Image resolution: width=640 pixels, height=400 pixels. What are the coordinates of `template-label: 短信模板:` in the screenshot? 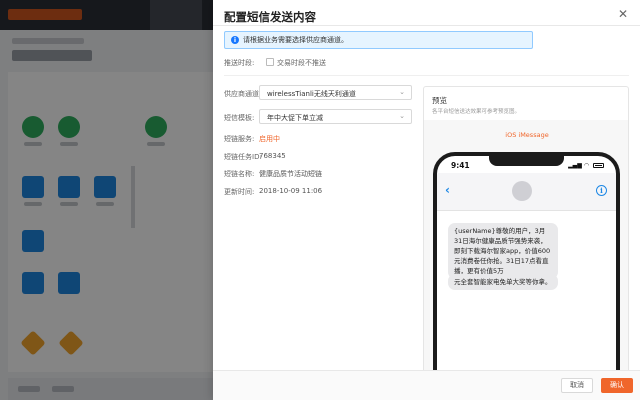 It's located at (239, 118).